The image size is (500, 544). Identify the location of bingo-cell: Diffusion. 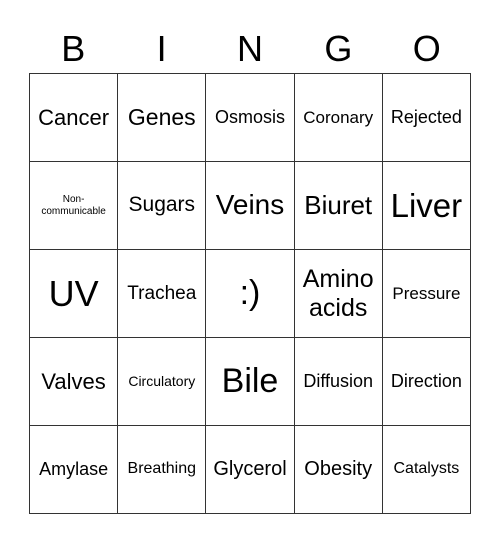
(338, 382).